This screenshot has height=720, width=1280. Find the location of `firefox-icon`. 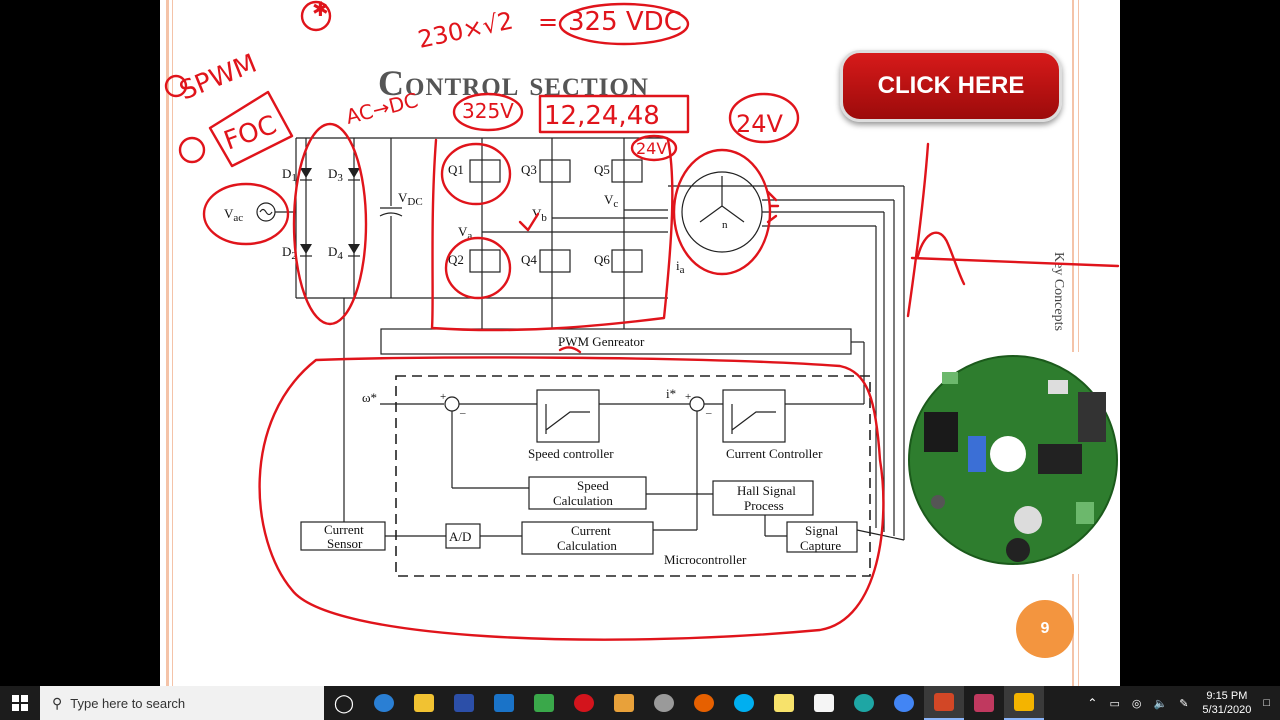

firefox-icon is located at coordinates (704, 703).